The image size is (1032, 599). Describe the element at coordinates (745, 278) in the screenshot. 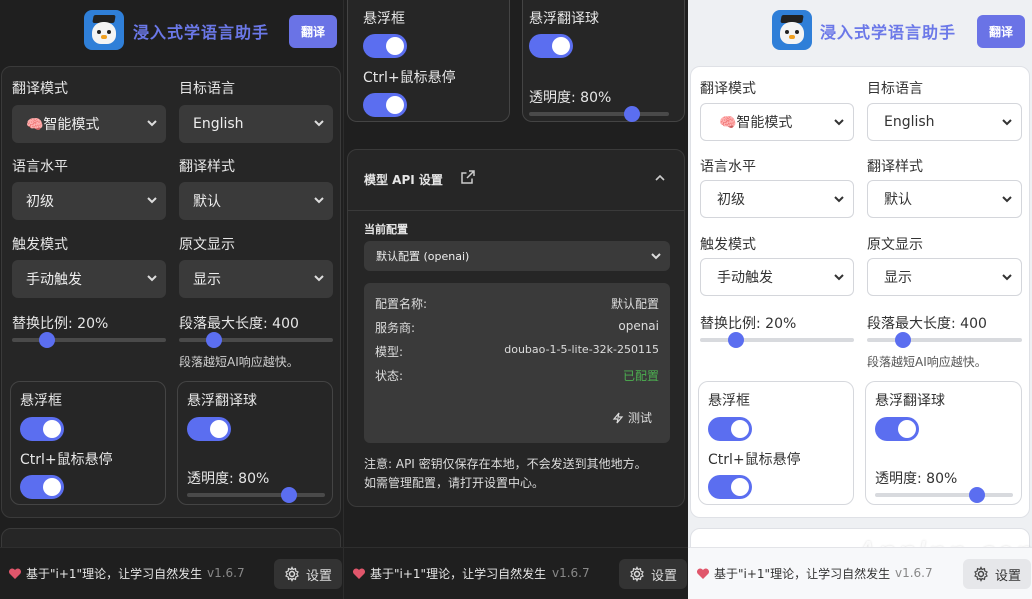

I see `trigger-mode-value: 手动触发` at that location.